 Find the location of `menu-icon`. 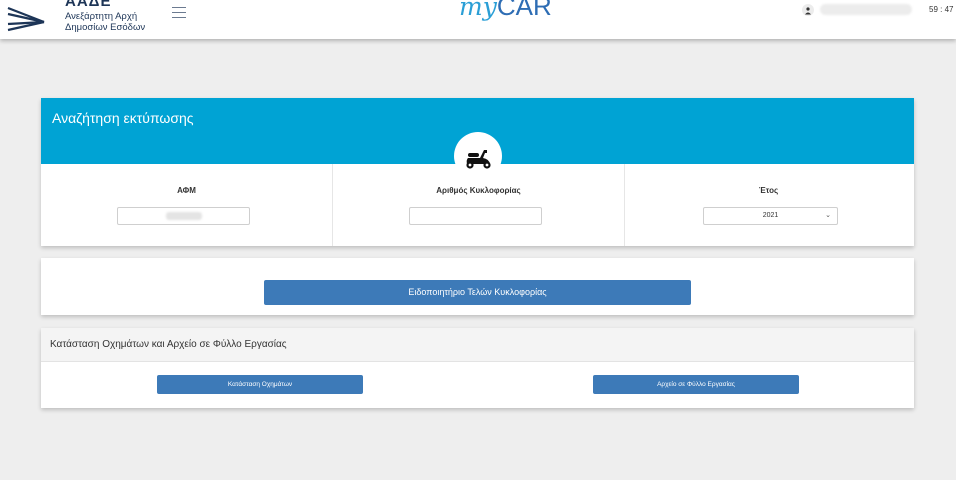

menu-icon is located at coordinates (179, 13).